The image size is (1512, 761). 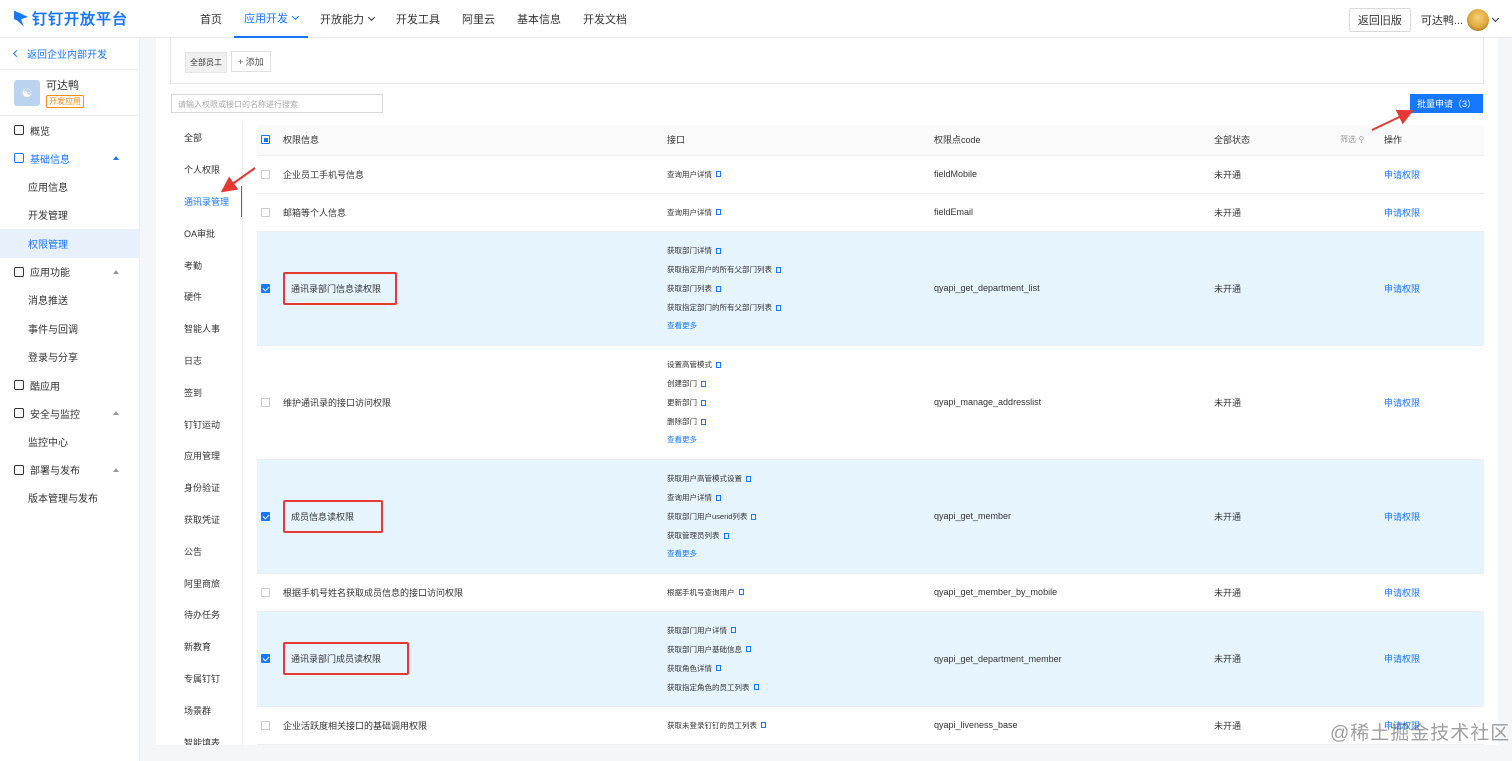 What do you see at coordinates (69, 186) in the screenshot?
I see `sidebar-item-2: 应用信息` at bounding box center [69, 186].